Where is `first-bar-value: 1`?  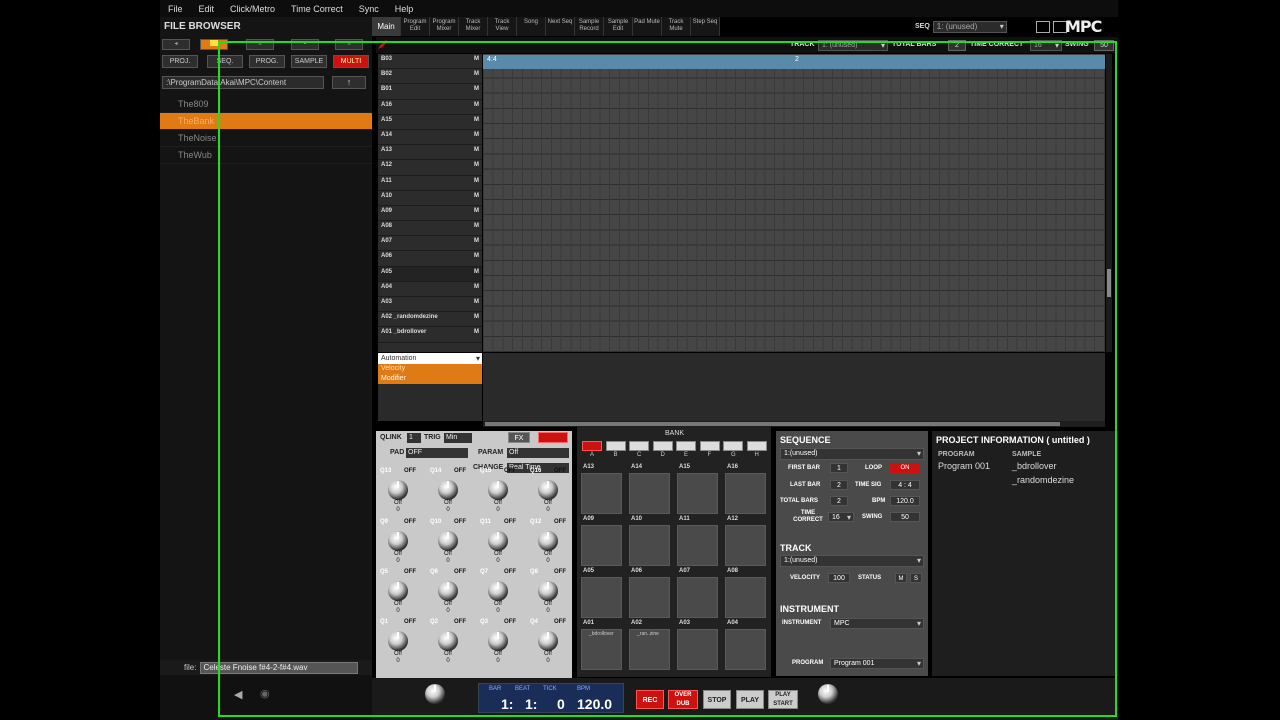
first-bar-value: 1 is located at coordinates (839, 468).